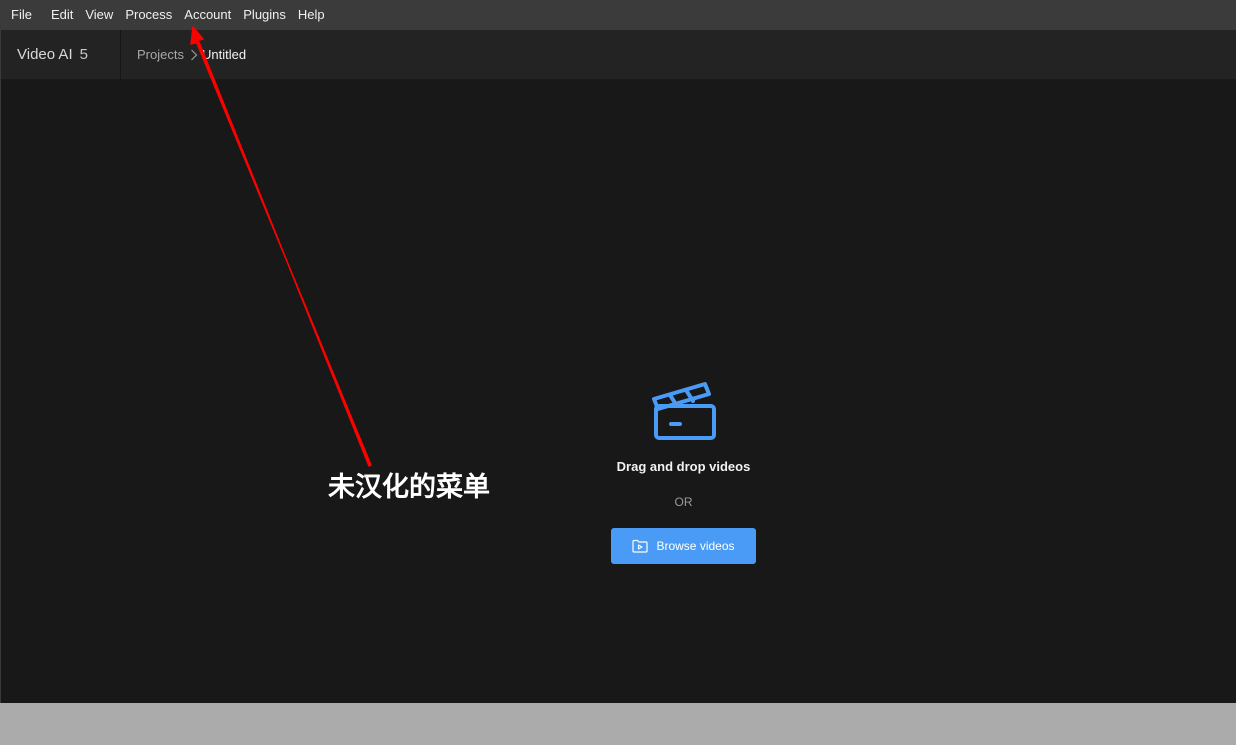 The height and width of the screenshot is (745, 1236). What do you see at coordinates (695, 546) in the screenshot?
I see `browse-videos-label: Browse videos` at bounding box center [695, 546].